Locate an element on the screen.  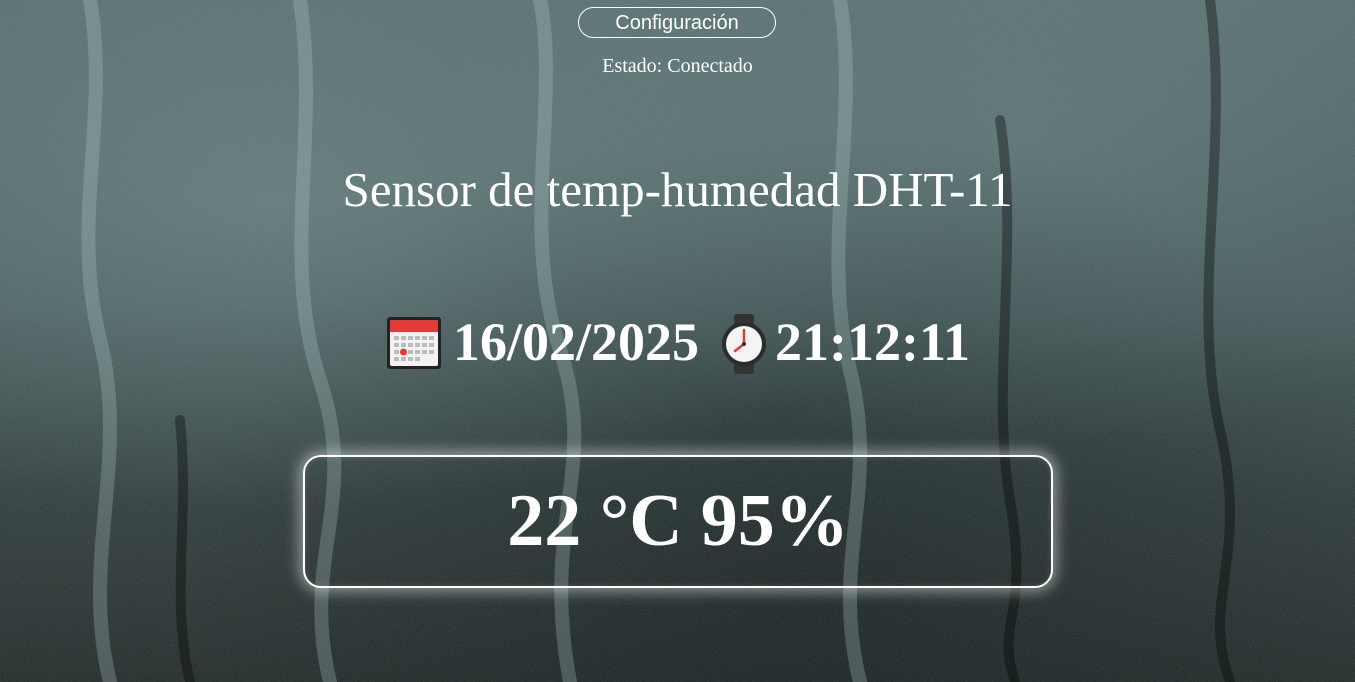
sensor-reading-panel: 22 °C 95% is located at coordinates (678, 521).